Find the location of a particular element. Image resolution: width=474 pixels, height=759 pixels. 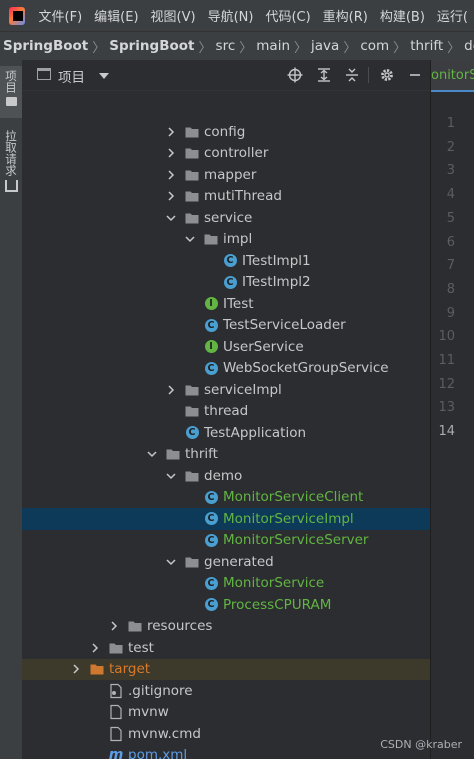

breadcrumb-com: com is located at coordinates (374, 46).